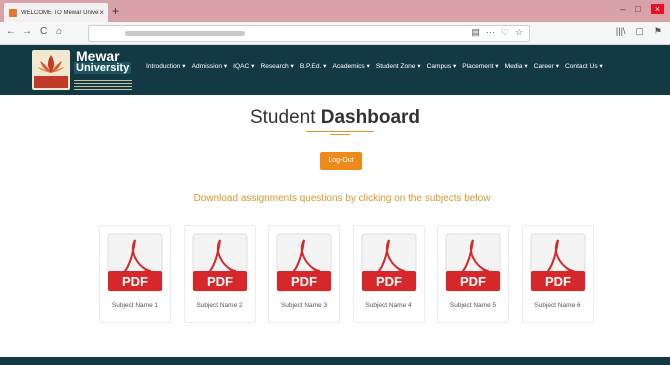 The image size is (670, 365). What do you see at coordinates (103, 84) in the screenshot?
I see `logo-subtext` at bounding box center [103, 84].